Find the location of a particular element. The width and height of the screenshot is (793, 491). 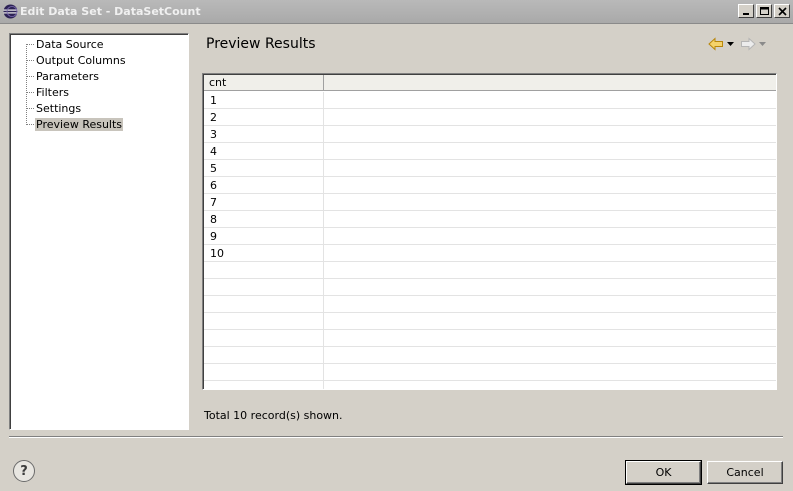

forward-dropdown-icon is located at coordinates (762, 44).